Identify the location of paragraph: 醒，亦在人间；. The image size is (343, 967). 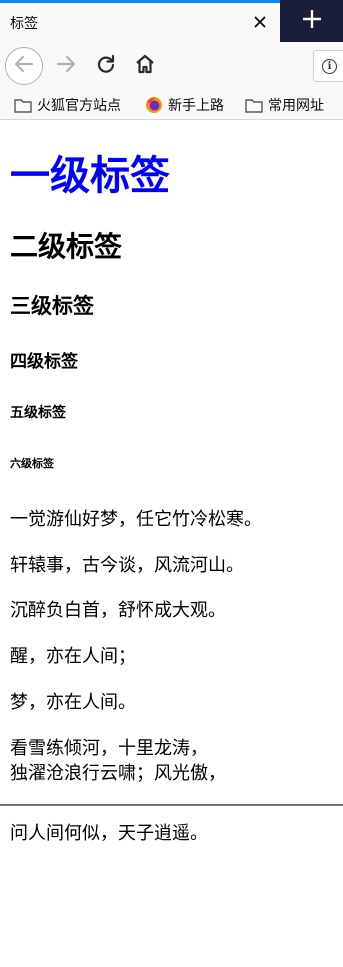
(73, 656).